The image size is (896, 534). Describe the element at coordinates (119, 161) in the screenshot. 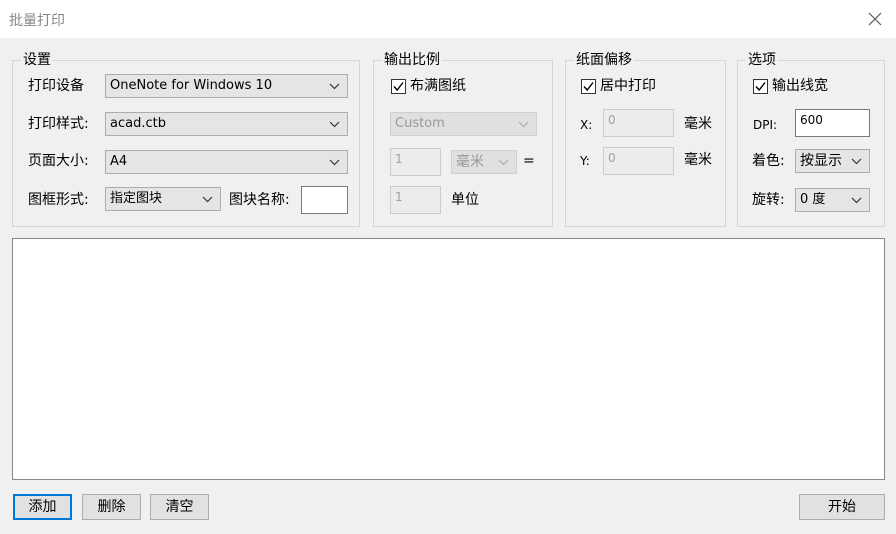

I see `size-value: A4` at that location.